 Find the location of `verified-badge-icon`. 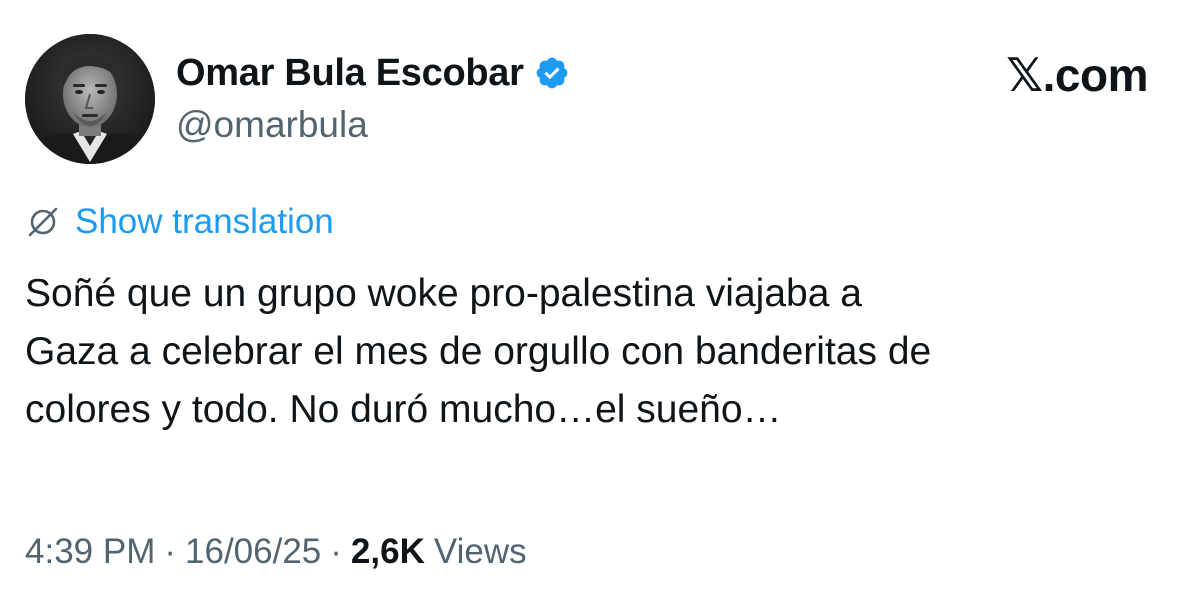

verified-badge-icon is located at coordinates (552, 73).